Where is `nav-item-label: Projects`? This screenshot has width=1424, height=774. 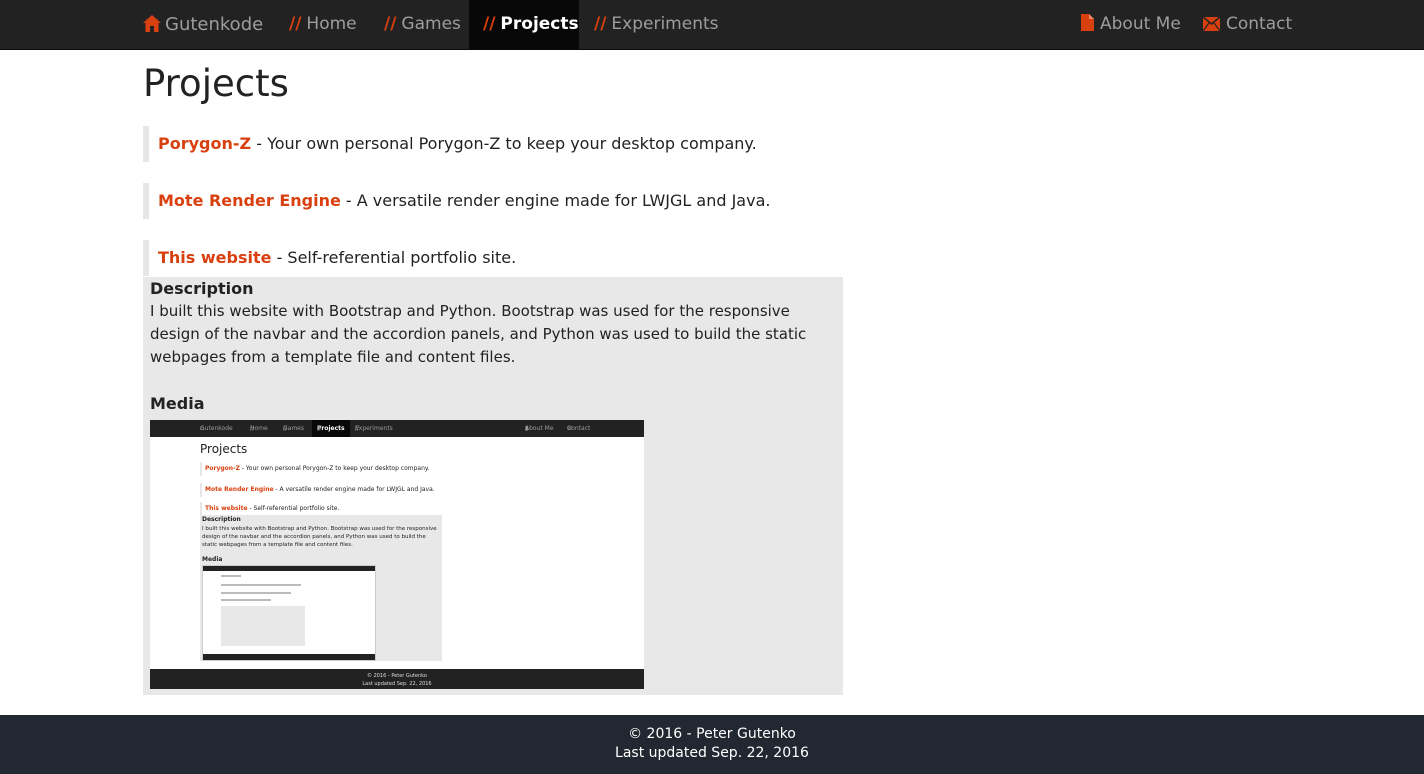
nav-item-label: Projects is located at coordinates (539, 24).